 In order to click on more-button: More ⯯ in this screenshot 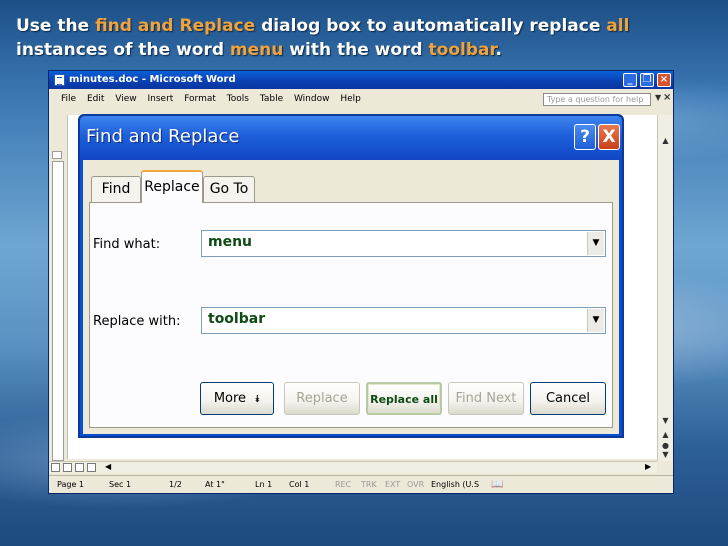, I will do `click(237, 398)`.